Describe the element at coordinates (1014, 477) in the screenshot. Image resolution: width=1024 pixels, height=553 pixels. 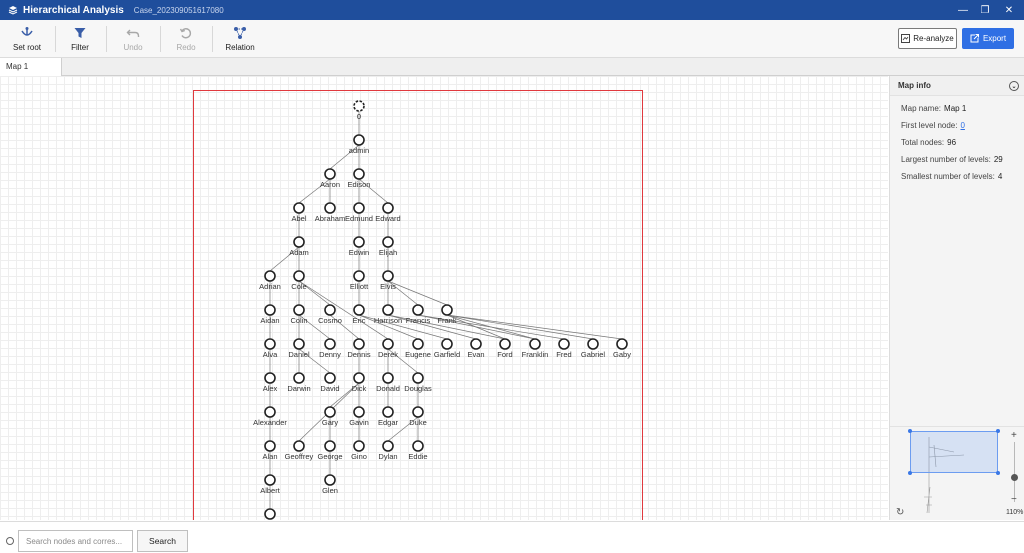
I see `zoom-slider-knob` at that location.